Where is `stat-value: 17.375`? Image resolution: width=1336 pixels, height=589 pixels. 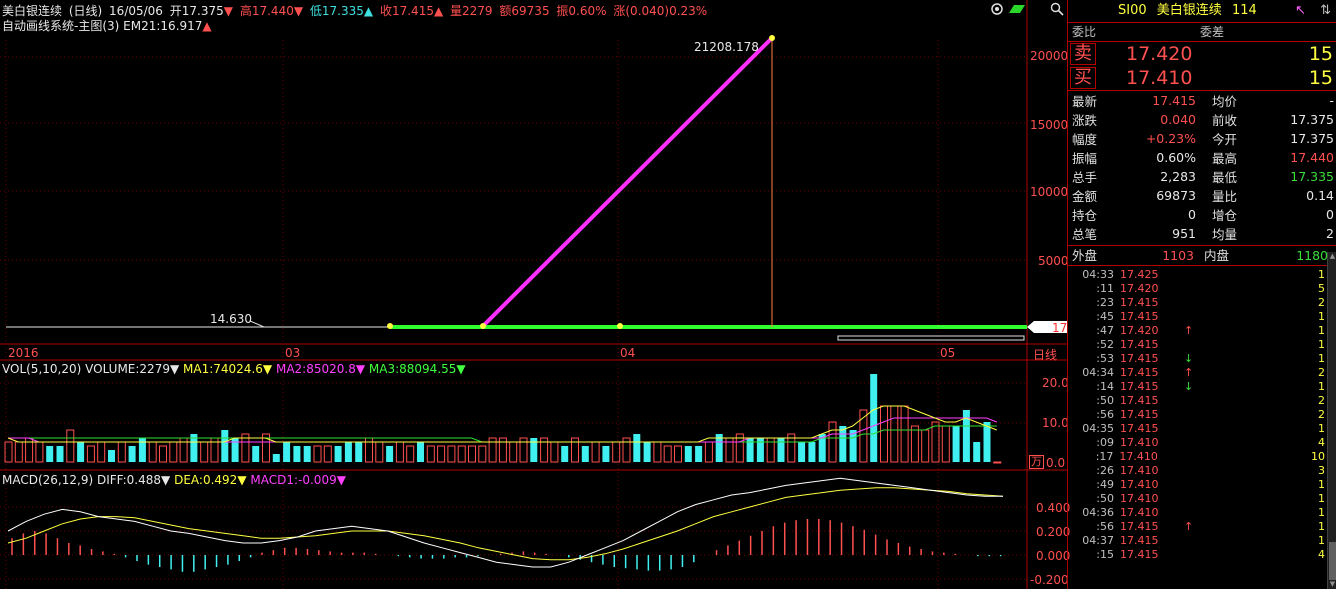 stat-value: 17.375 is located at coordinates (1312, 138).